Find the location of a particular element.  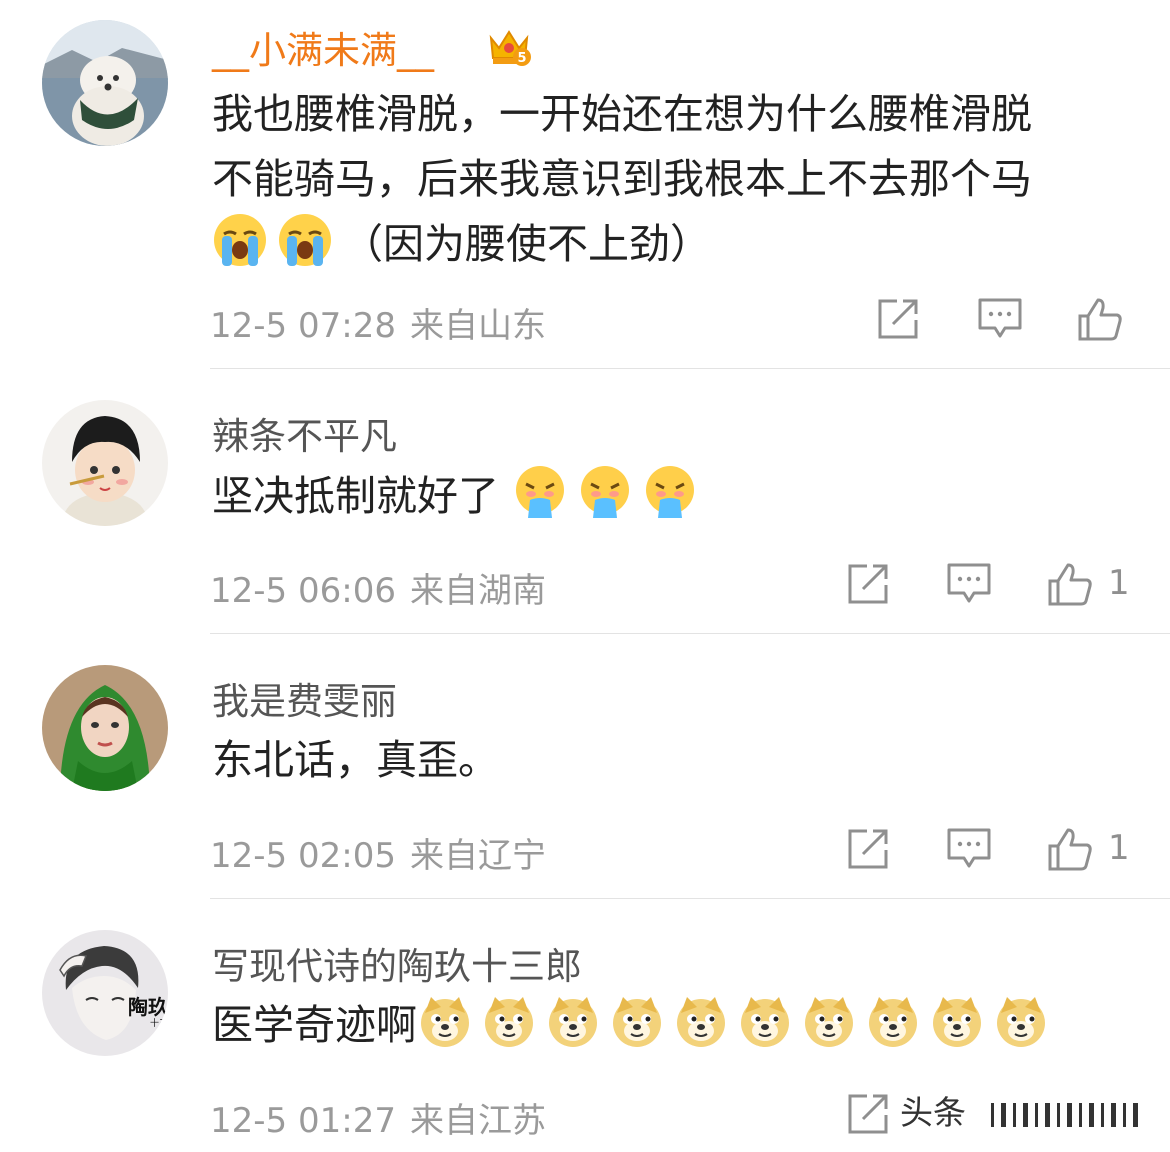

svg-text: 陶玖 is located at coordinates (148, 1007).